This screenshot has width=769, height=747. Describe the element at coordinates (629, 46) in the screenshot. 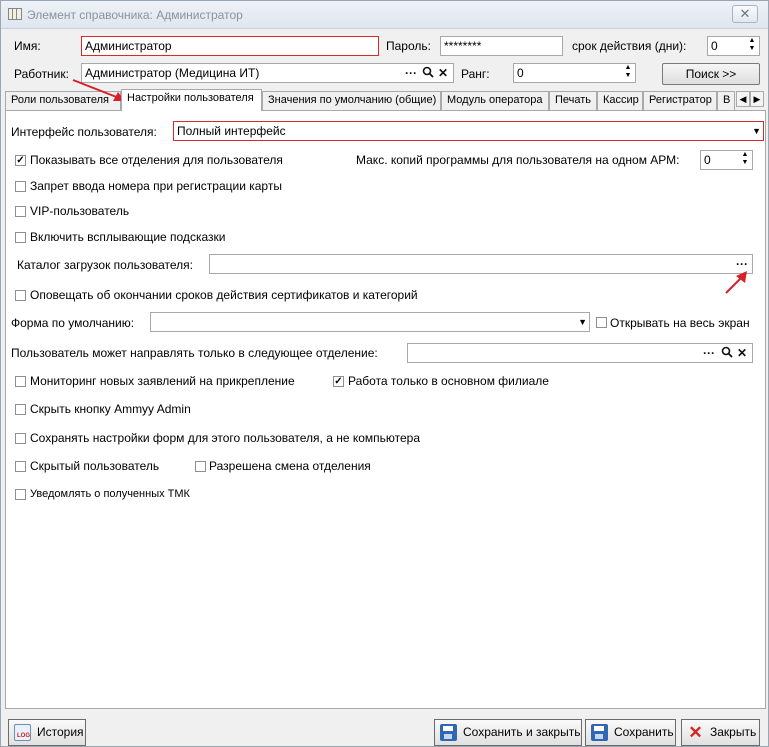

I see `validity-label: срок действия (дни):` at that location.